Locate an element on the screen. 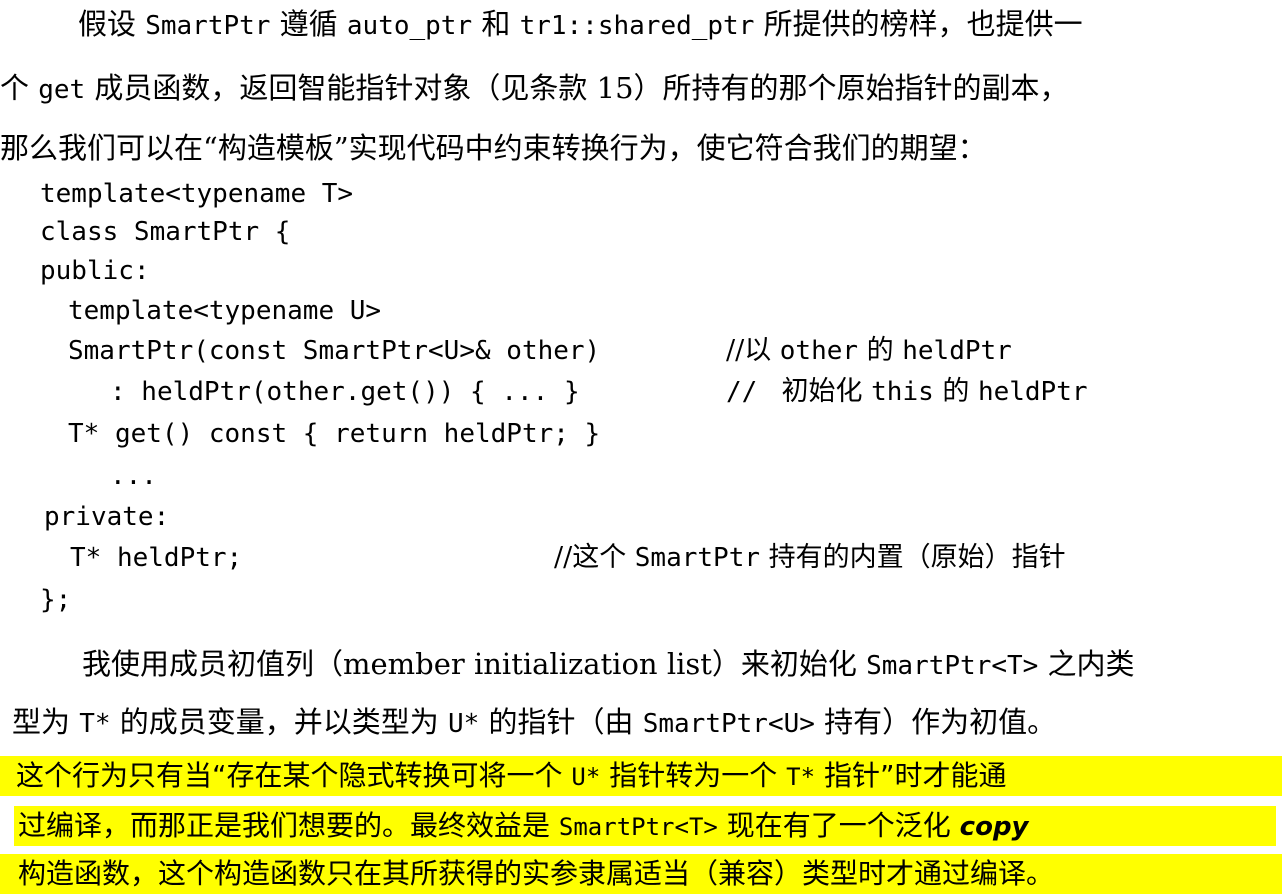 The width and height of the screenshot is (1282, 894). text-span: 这个行为只有当“存在某个隐式转换可将一个 is located at coordinates (294, 775).